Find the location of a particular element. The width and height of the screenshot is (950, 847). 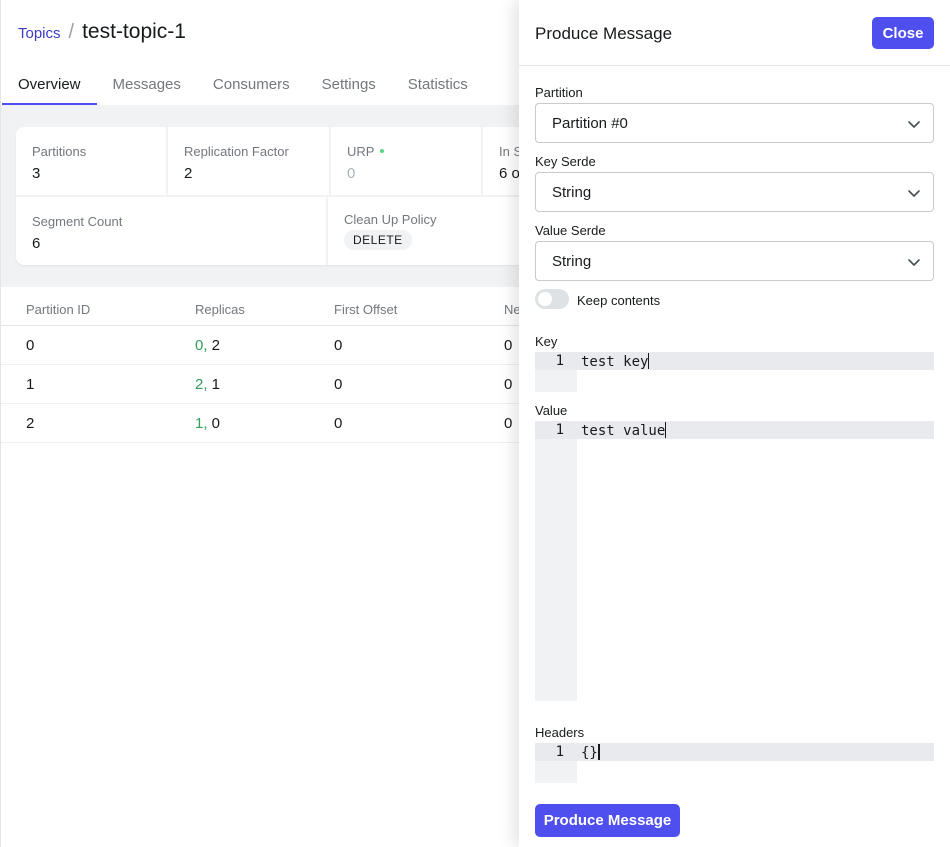

headers-code: {} is located at coordinates (590, 752).